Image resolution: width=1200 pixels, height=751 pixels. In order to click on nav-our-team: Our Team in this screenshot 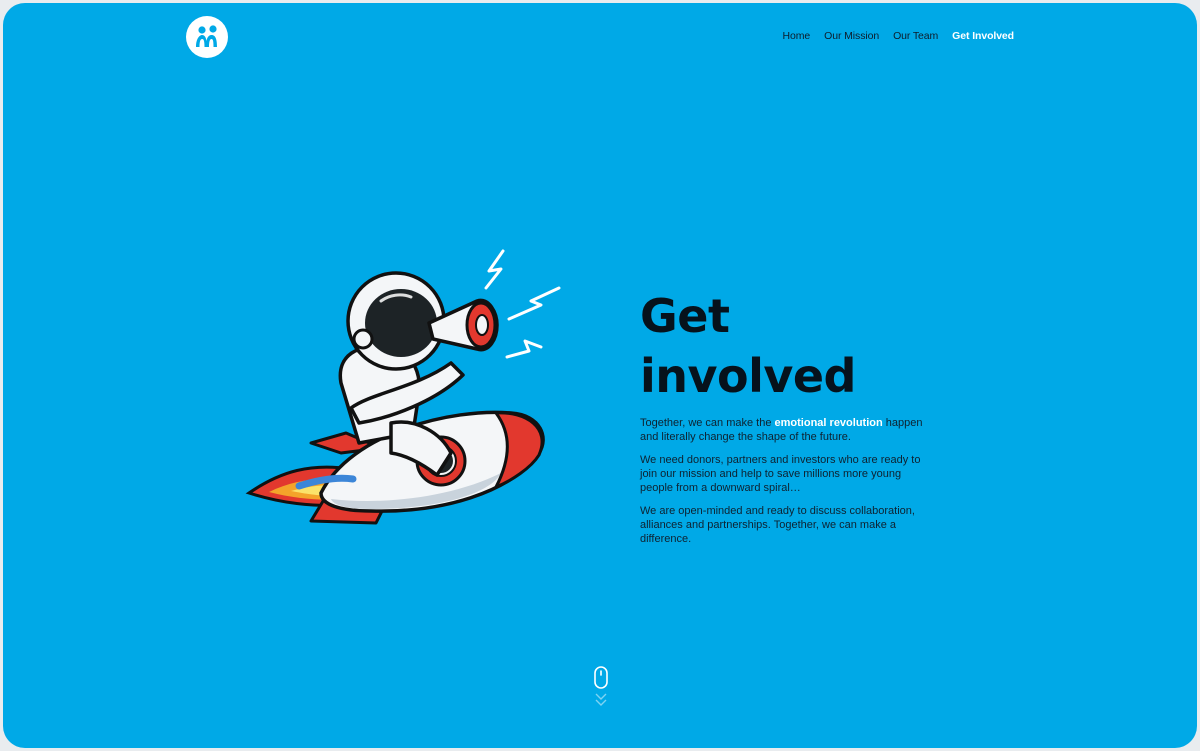, I will do `click(915, 36)`.